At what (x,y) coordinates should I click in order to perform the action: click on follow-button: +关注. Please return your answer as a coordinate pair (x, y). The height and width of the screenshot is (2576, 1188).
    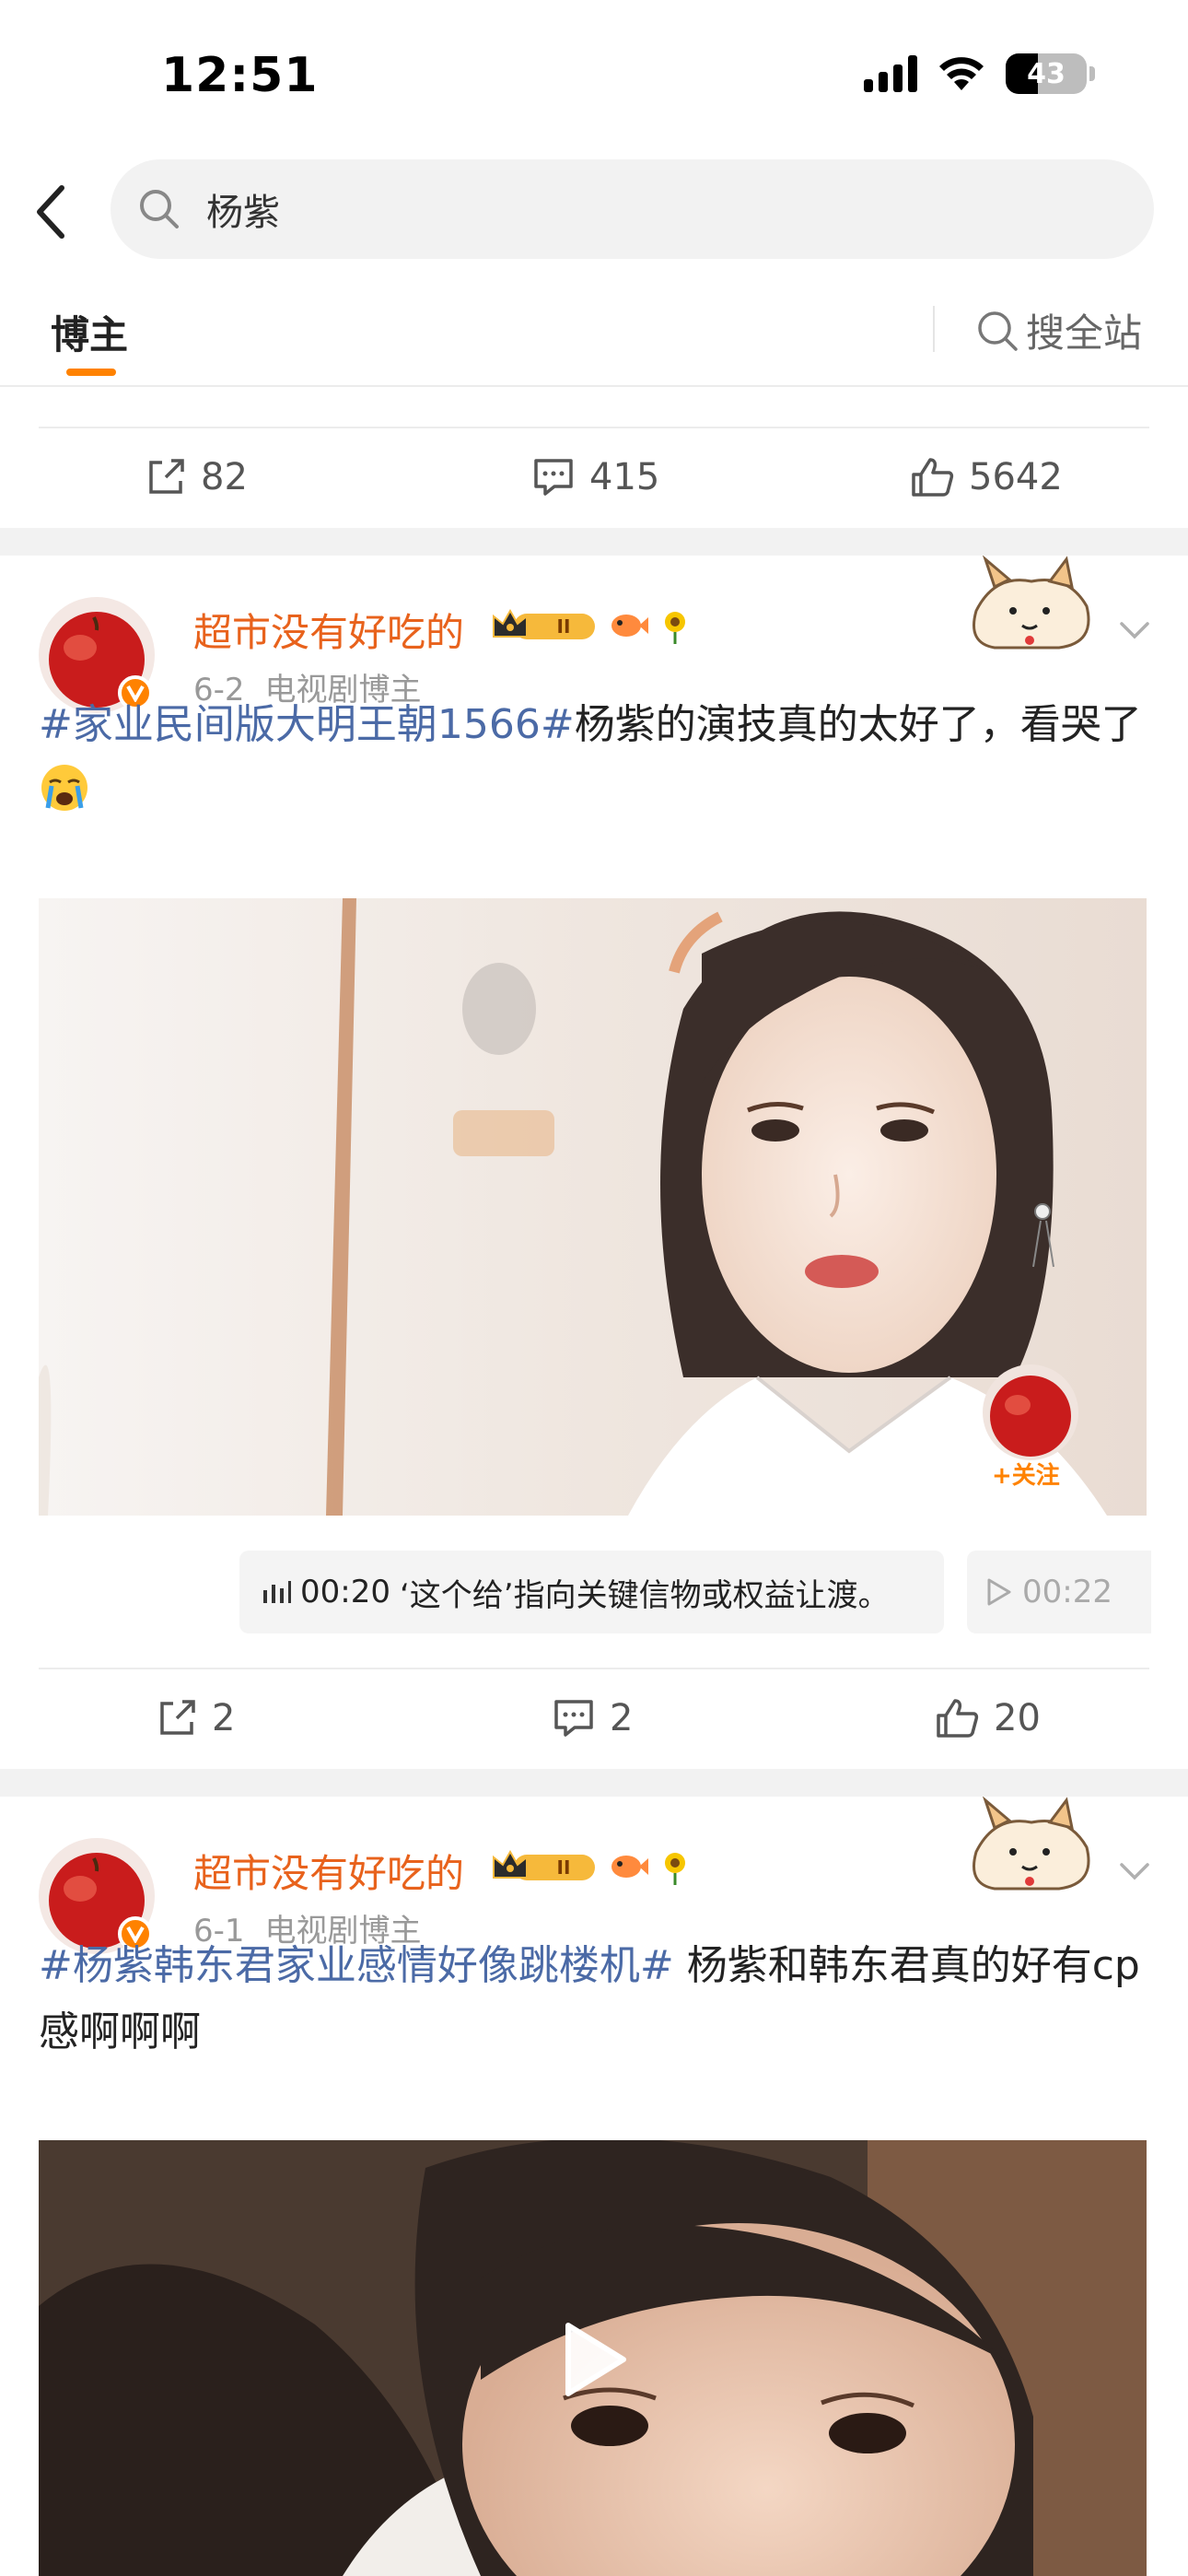
    Looking at the image, I should click on (1026, 1474).